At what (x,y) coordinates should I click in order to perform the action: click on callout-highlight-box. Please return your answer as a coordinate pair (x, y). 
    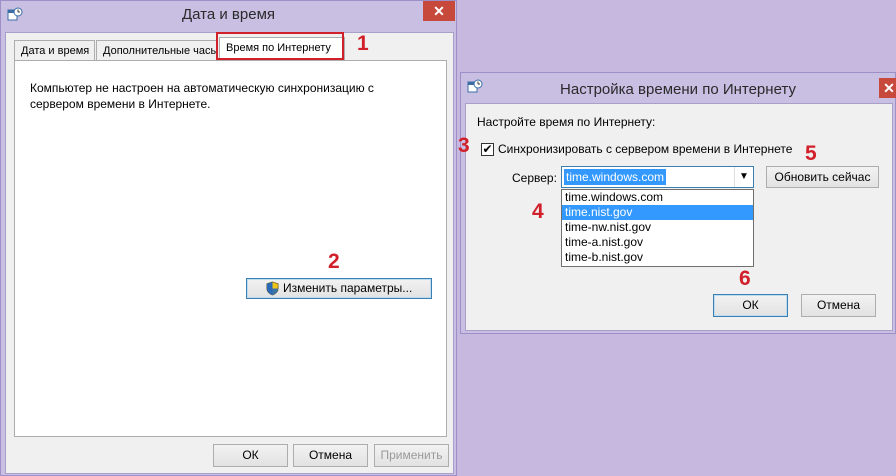
    Looking at the image, I should click on (280, 46).